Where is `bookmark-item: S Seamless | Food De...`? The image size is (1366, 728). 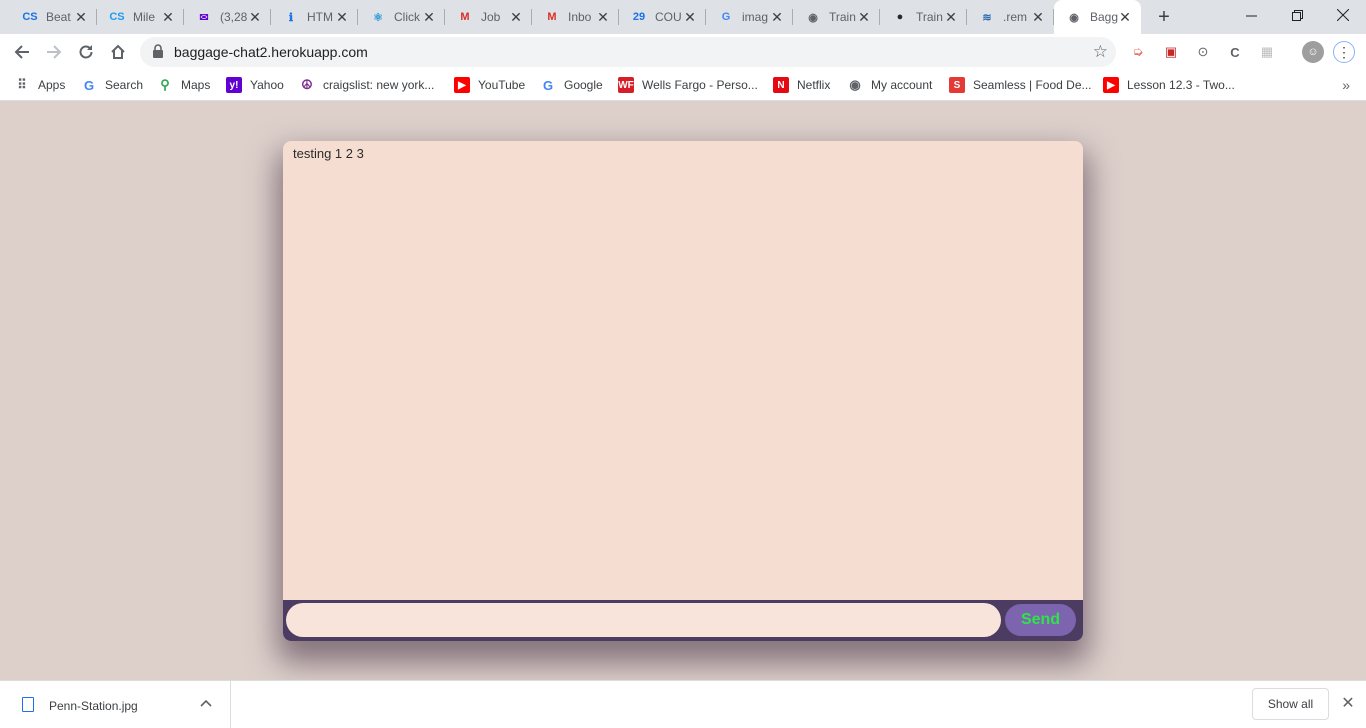 bookmark-item: S Seamless | Food De... is located at coordinates (1020, 85).